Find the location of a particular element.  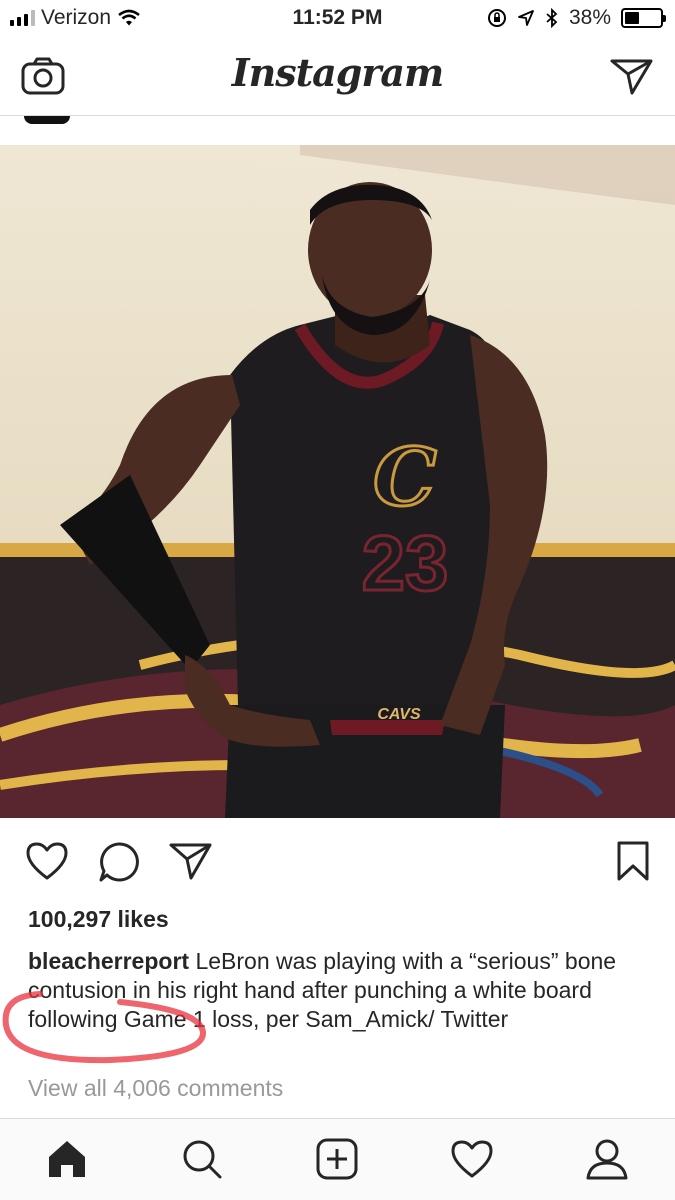

profile-icon is located at coordinates (607, 1159).